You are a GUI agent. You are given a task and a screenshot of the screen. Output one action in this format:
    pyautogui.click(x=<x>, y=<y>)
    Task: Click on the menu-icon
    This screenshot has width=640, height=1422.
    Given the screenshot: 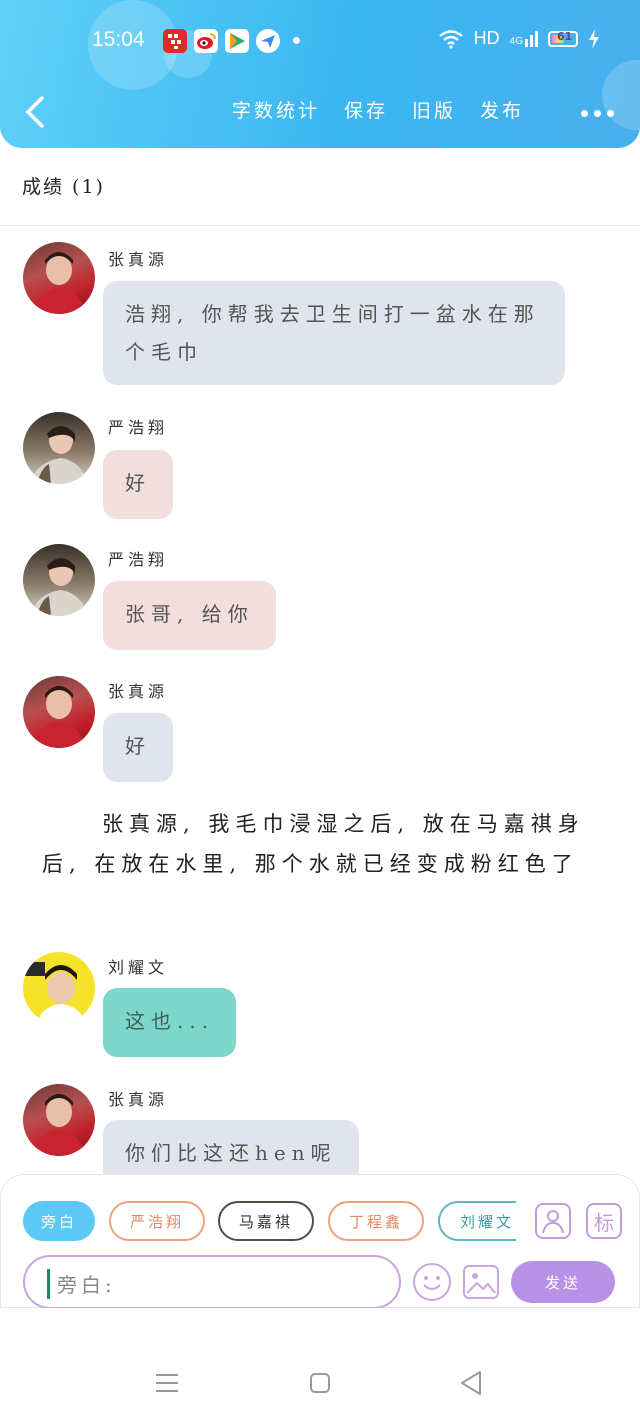 What is the action you would take?
    pyautogui.click(x=167, y=1383)
    